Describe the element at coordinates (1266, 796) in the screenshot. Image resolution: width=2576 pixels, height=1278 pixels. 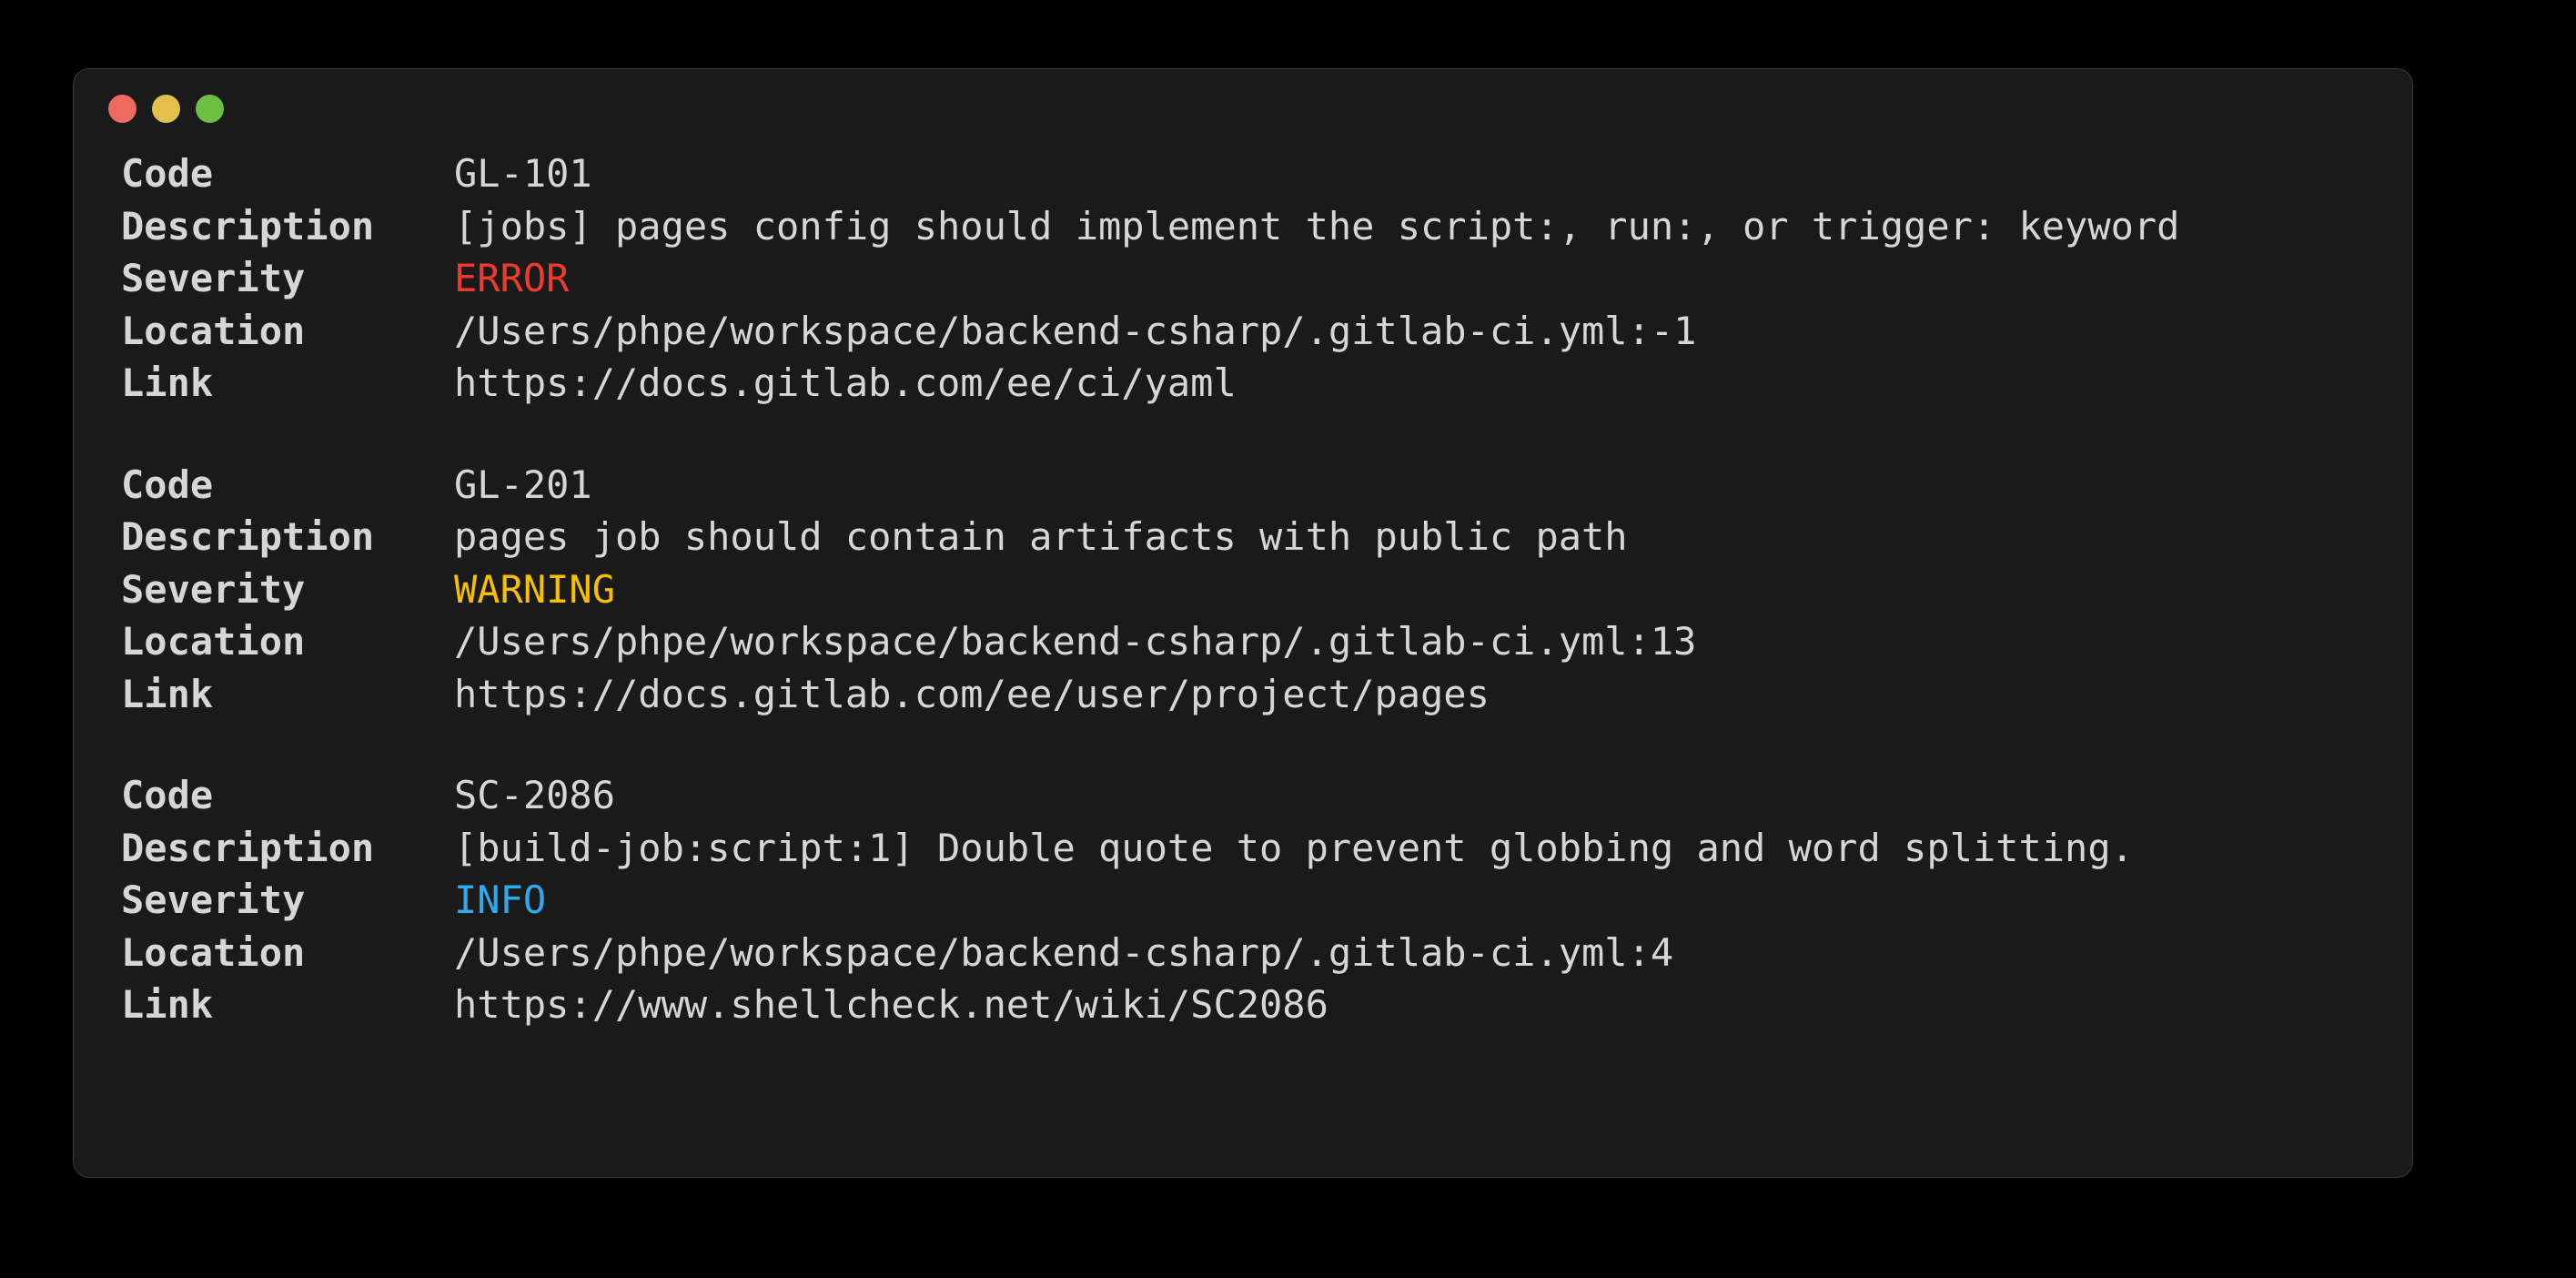
I see `finding-code-row: Code SC-2086` at that location.